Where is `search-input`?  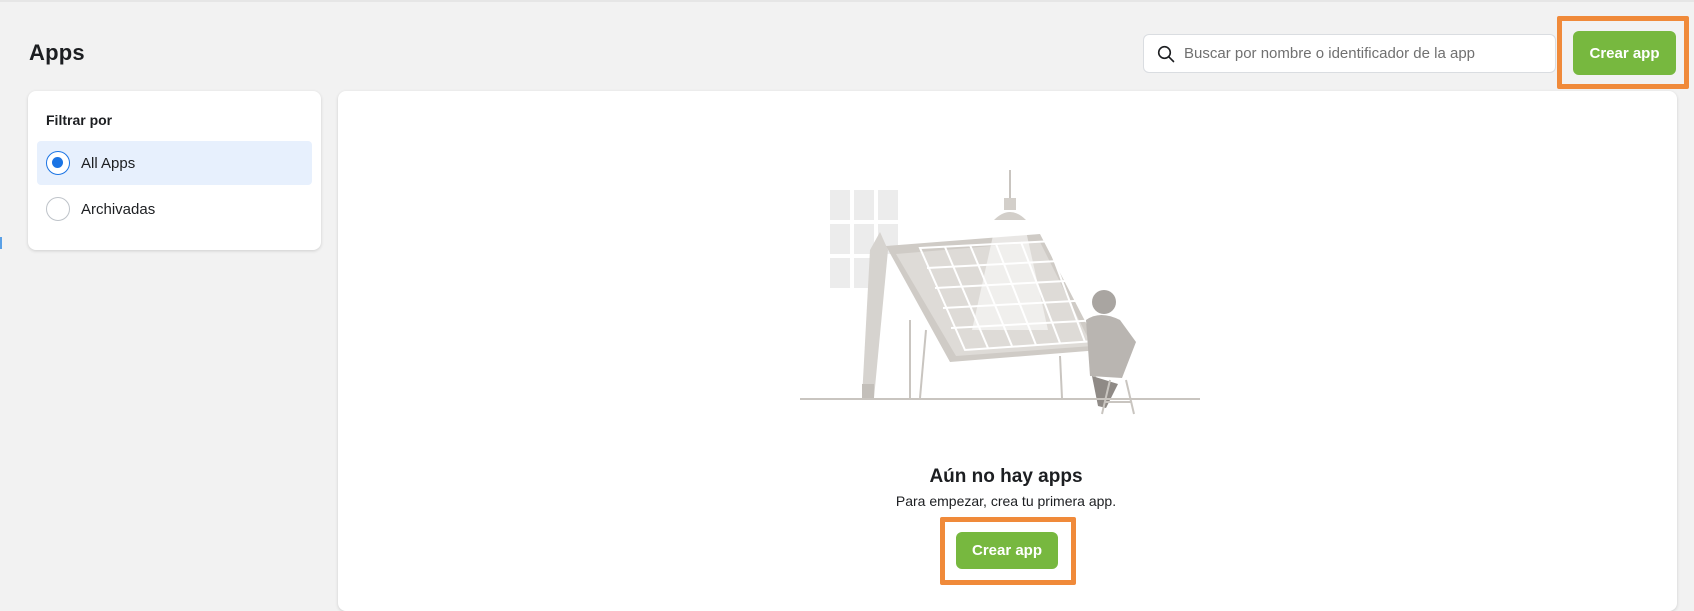 search-input is located at coordinates (1364, 53).